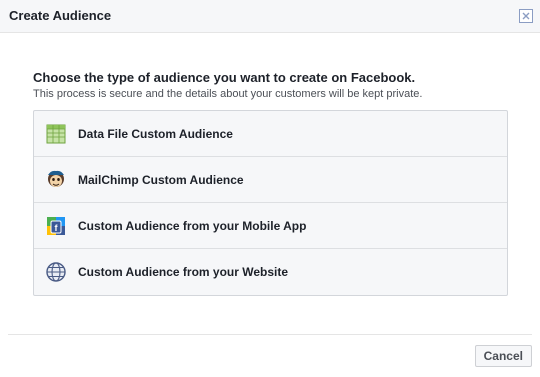 This screenshot has width=540, height=377. I want to click on close-icon, so click(526, 16).